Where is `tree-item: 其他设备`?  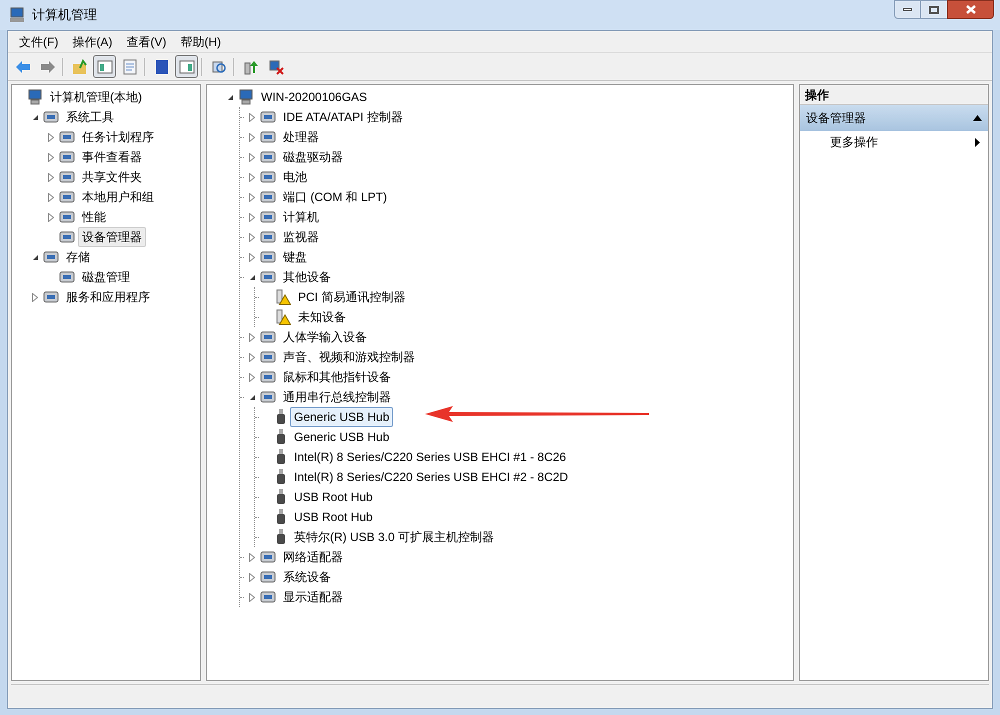 tree-item: 其他设备 is located at coordinates (307, 277).